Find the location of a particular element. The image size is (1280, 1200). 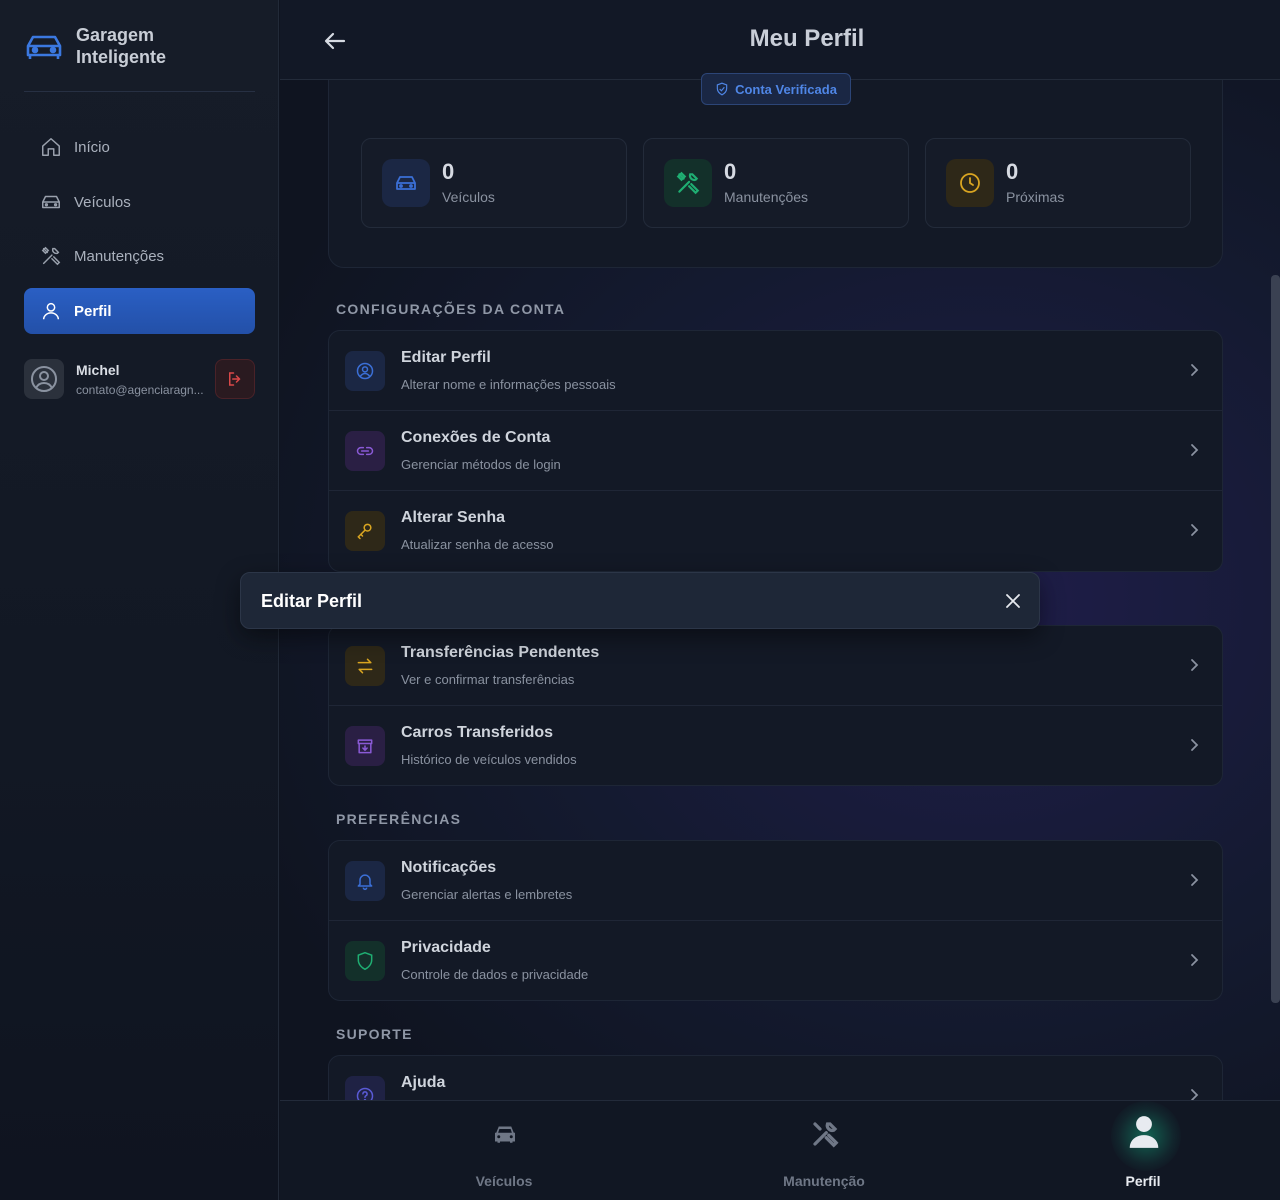

menu-item-subtitle: Histórico de veículos vendidos is located at coordinates (489, 759).